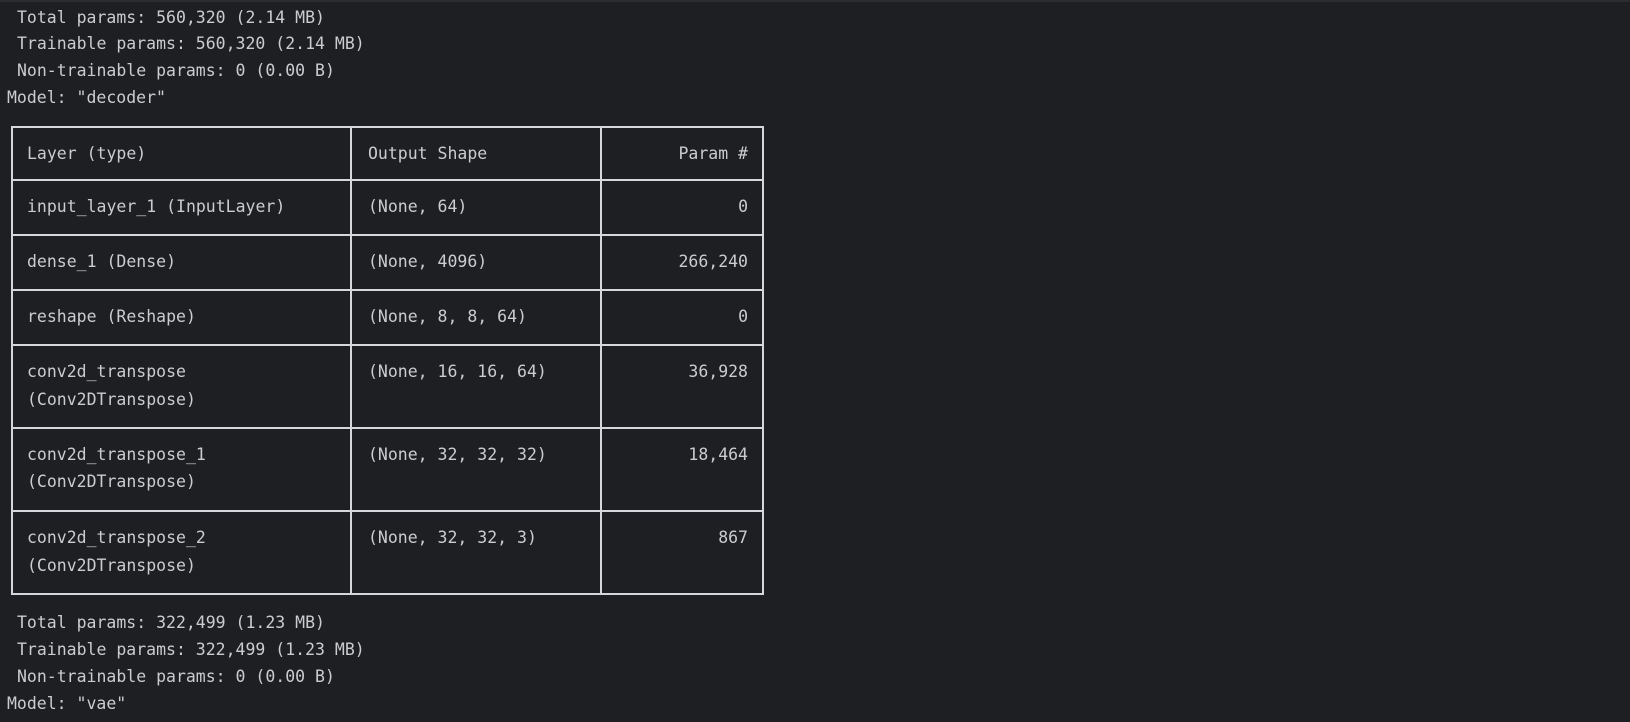 The width and height of the screenshot is (1630, 722). What do you see at coordinates (713, 153) in the screenshot?
I see `header-param-count: Param #` at bounding box center [713, 153].